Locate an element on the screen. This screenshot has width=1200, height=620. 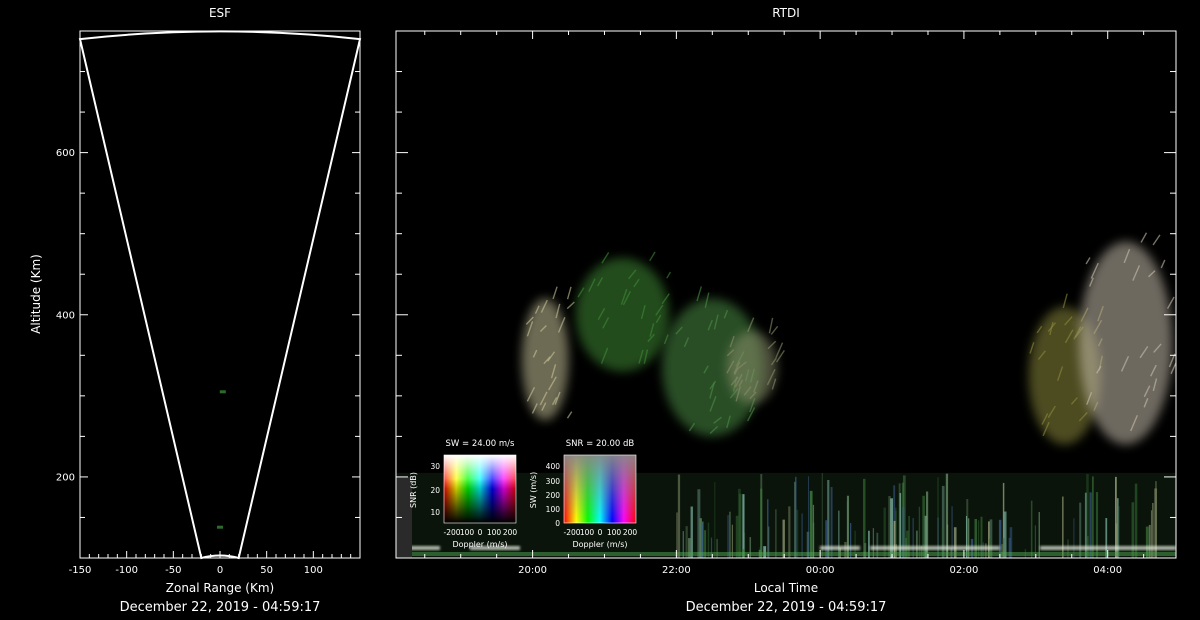
rtdi-x-tick-label: 22:00 is located at coordinates (676, 570).